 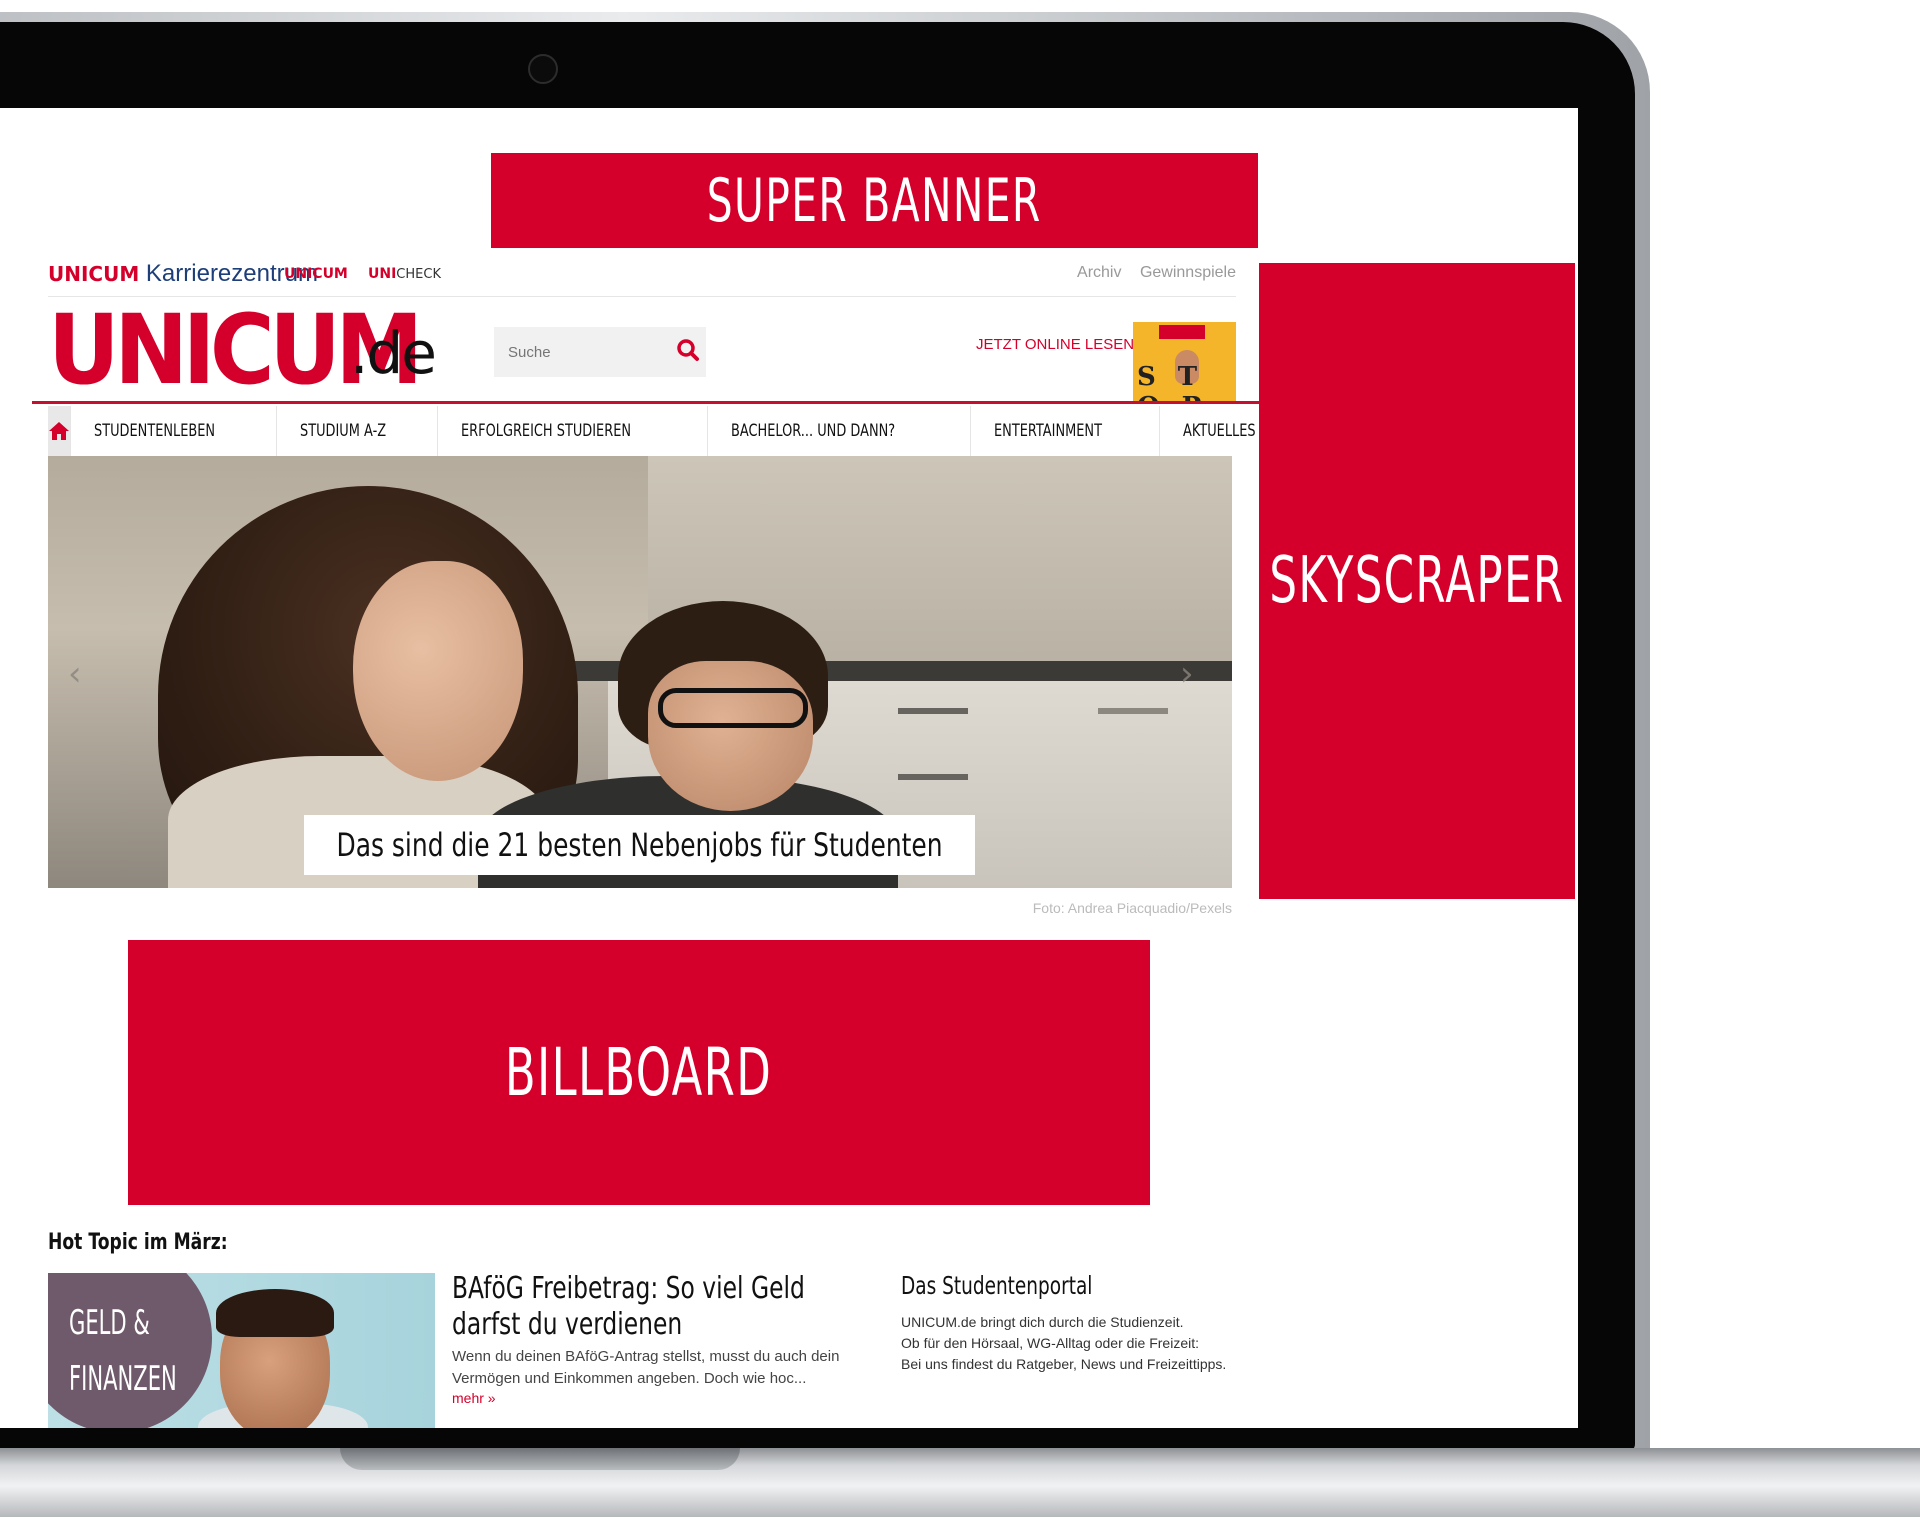 I want to click on magazine-cover-thumbnail: ST OP, so click(x=1184, y=362).